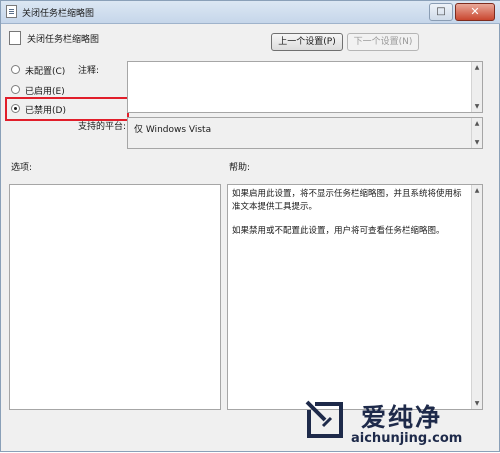 The image size is (500, 453). What do you see at coordinates (307, 42) in the screenshot?
I see `previous-setting-button: 上一个设置(P)` at bounding box center [307, 42].